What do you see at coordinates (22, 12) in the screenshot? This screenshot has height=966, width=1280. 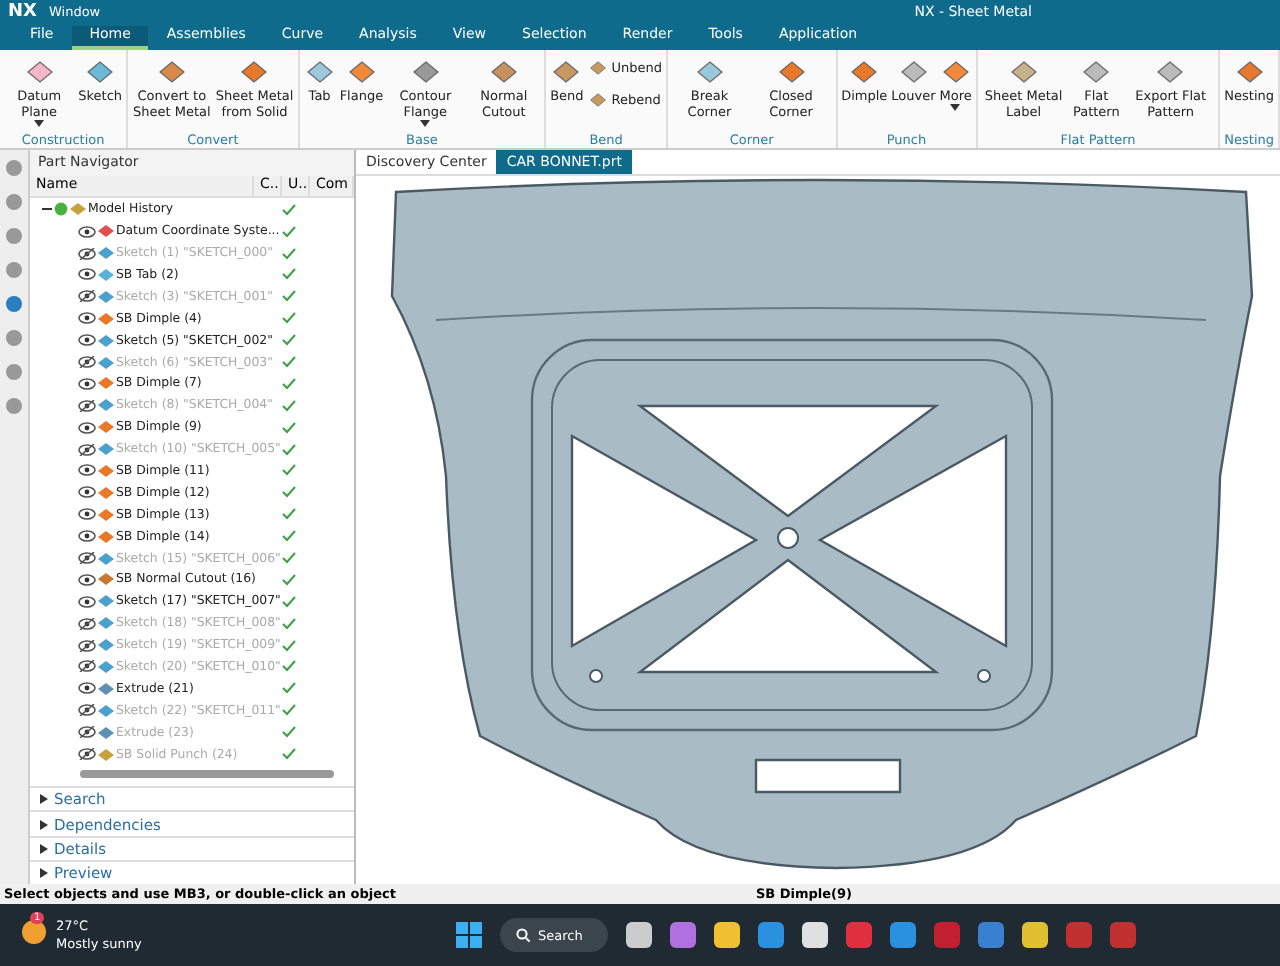 I see `app-logo: NX` at bounding box center [22, 12].